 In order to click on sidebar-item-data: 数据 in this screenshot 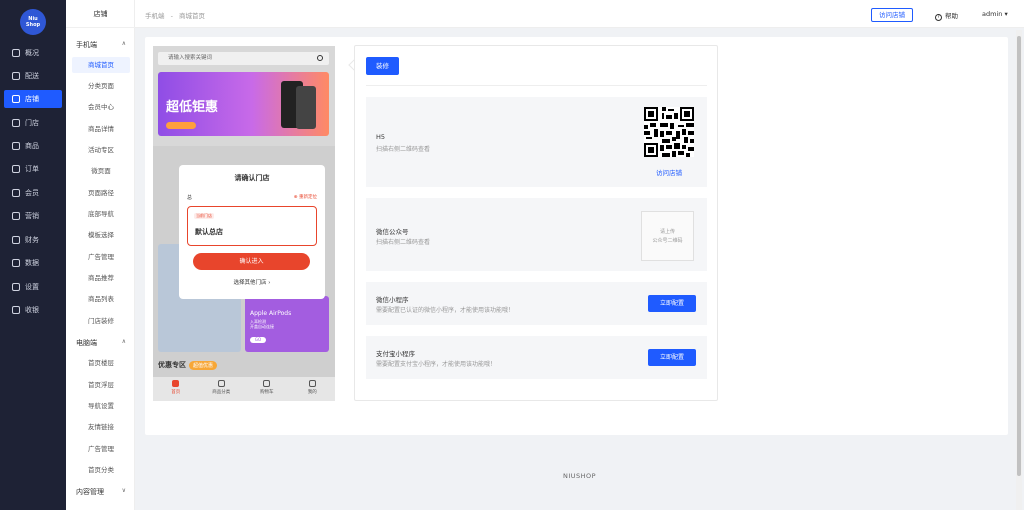, I will do `click(33, 263)`.